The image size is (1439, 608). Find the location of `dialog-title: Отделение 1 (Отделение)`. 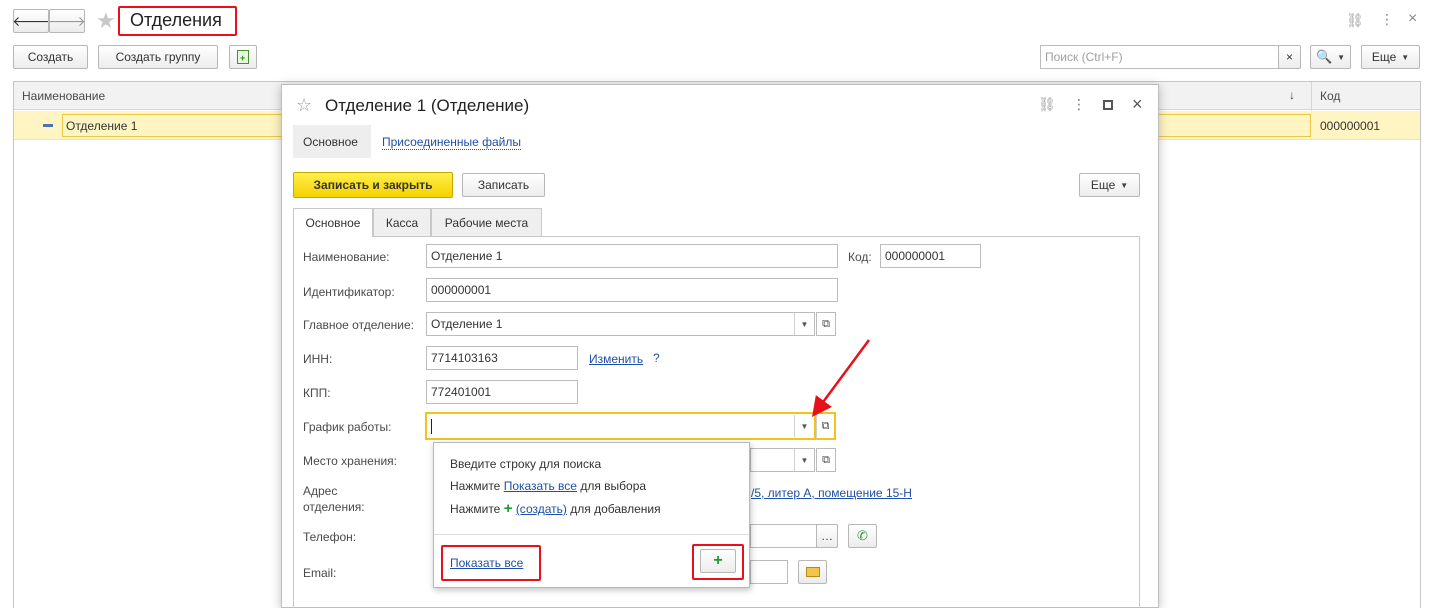

dialog-title: Отделение 1 (Отделение) is located at coordinates (427, 105).